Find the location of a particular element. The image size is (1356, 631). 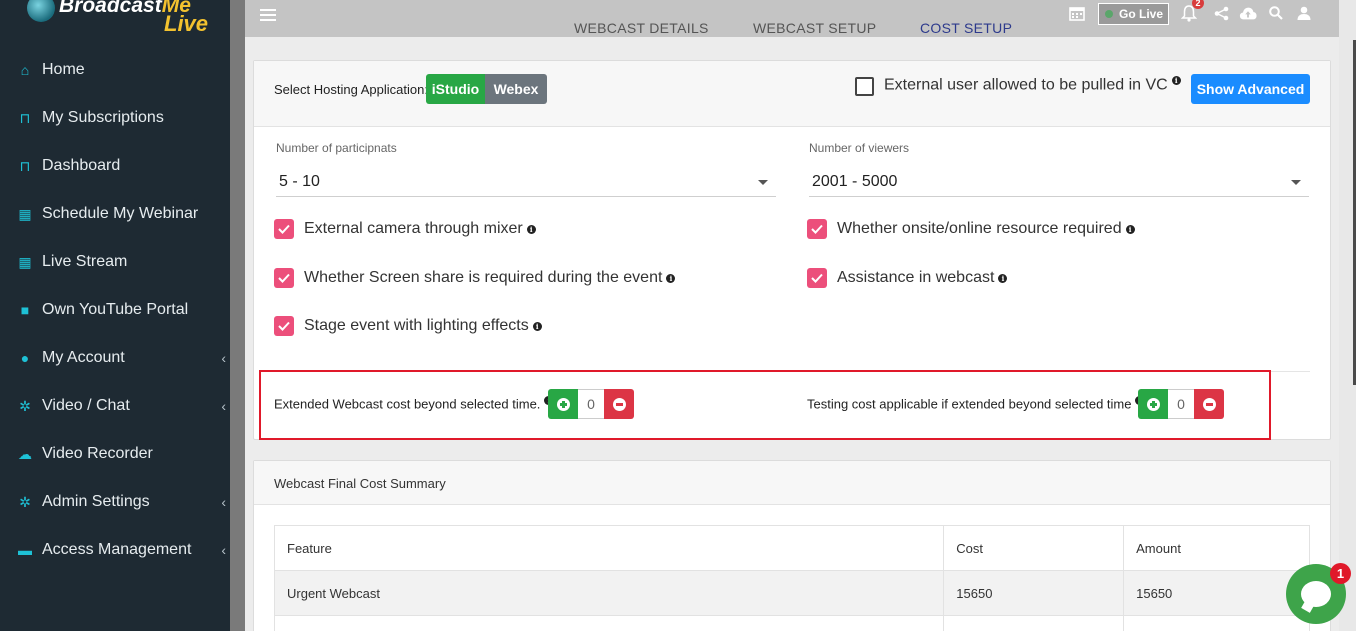

sidebar-item-label: Dashboard is located at coordinates (81, 165).